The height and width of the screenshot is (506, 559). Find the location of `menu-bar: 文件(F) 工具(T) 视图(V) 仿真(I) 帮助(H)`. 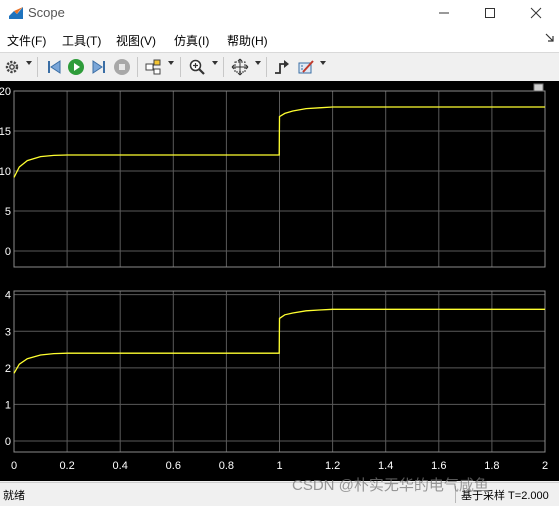

menu-bar: 文件(F) 工具(T) 视图(V) 仿真(I) 帮助(H) is located at coordinates (279, 39).